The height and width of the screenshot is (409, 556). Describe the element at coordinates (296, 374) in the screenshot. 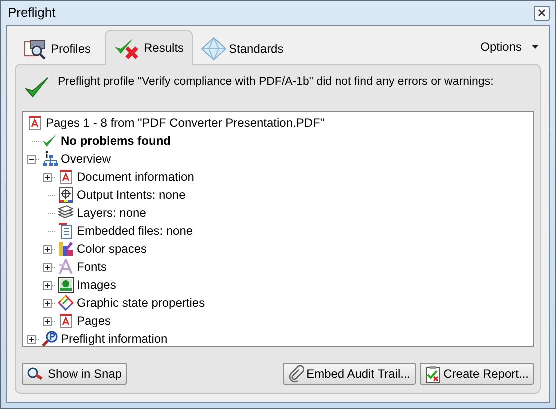

I see `paperclip-icon` at that location.